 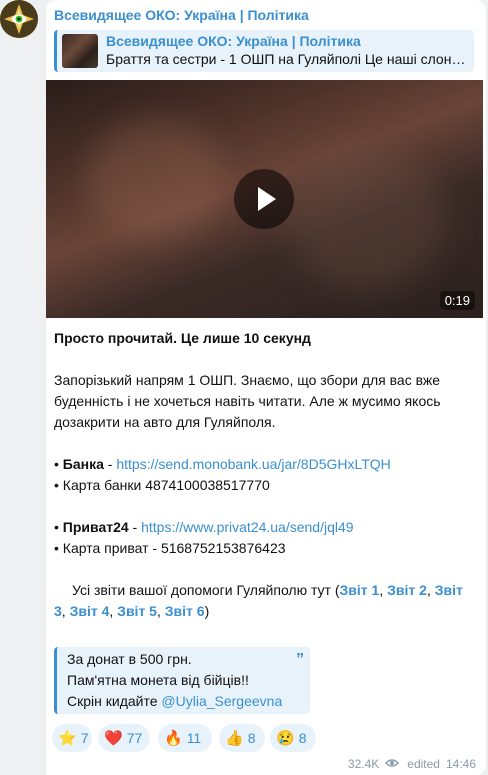 I want to click on eye-emblem-icon, so click(x=19, y=19).